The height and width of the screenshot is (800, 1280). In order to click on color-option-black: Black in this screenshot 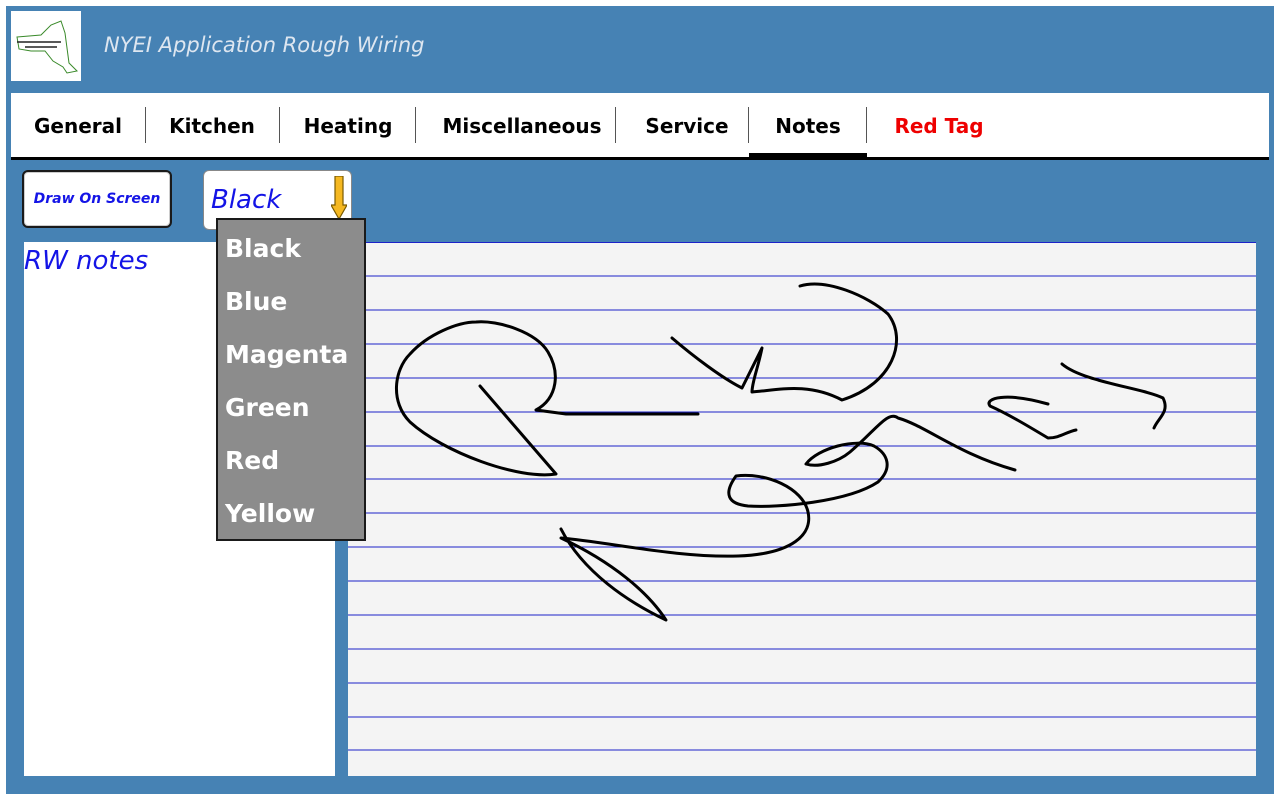, I will do `click(263, 249)`.